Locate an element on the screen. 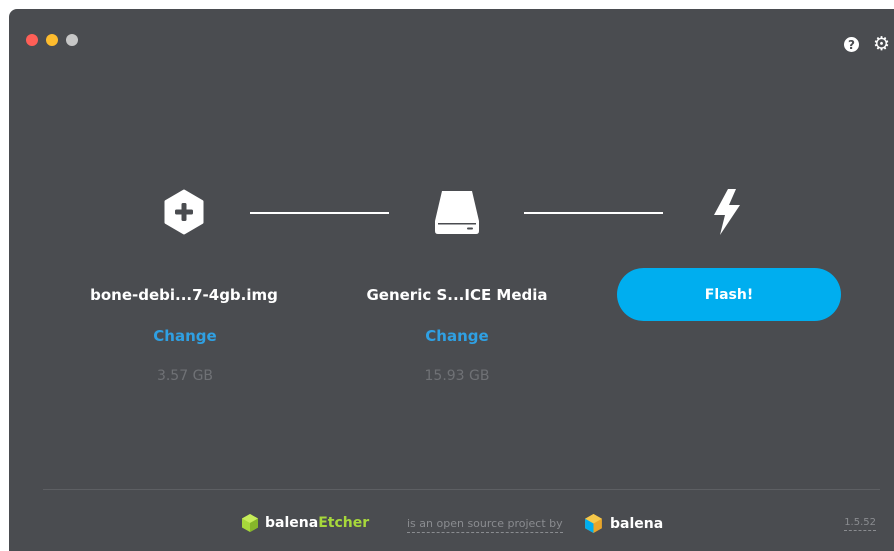  image-size: 3.57 GB is located at coordinates (185, 376).